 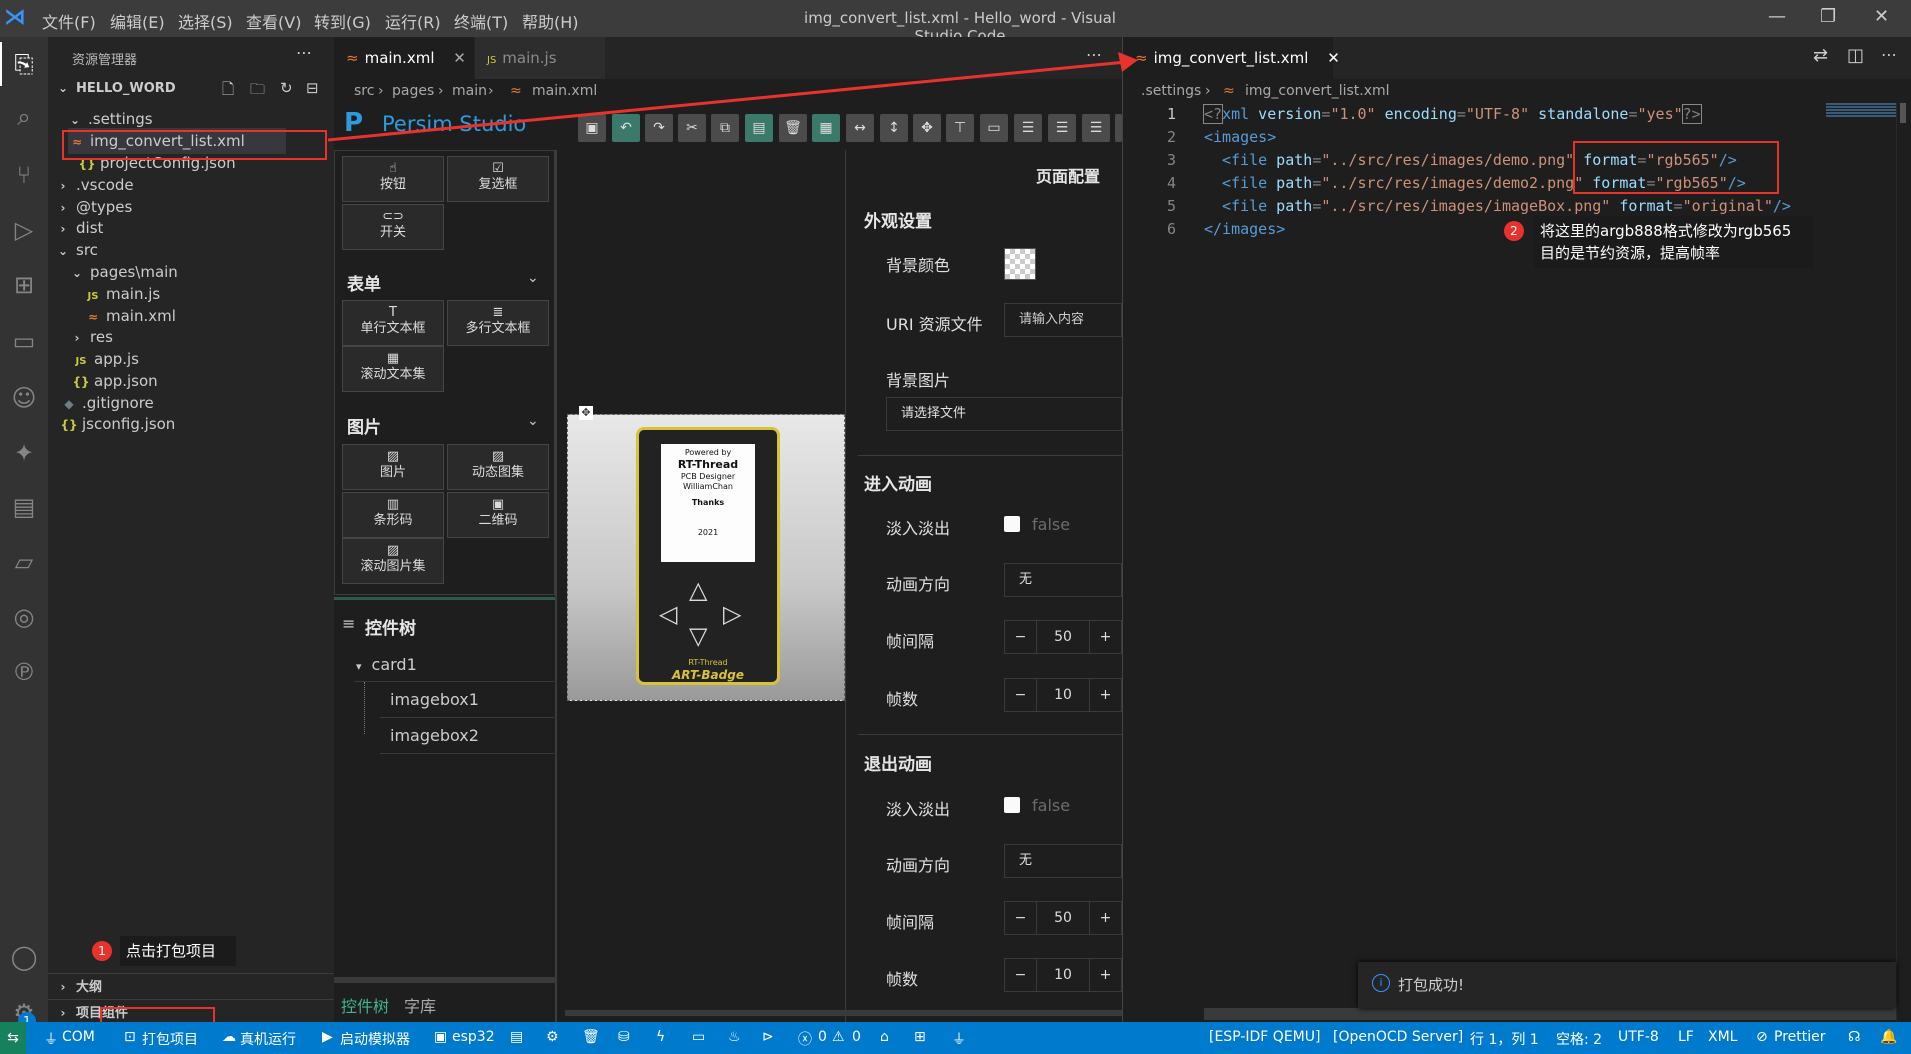 What do you see at coordinates (24, 617) in the screenshot?
I see `espressif-icon: ◎` at bounding box center [24, 617].